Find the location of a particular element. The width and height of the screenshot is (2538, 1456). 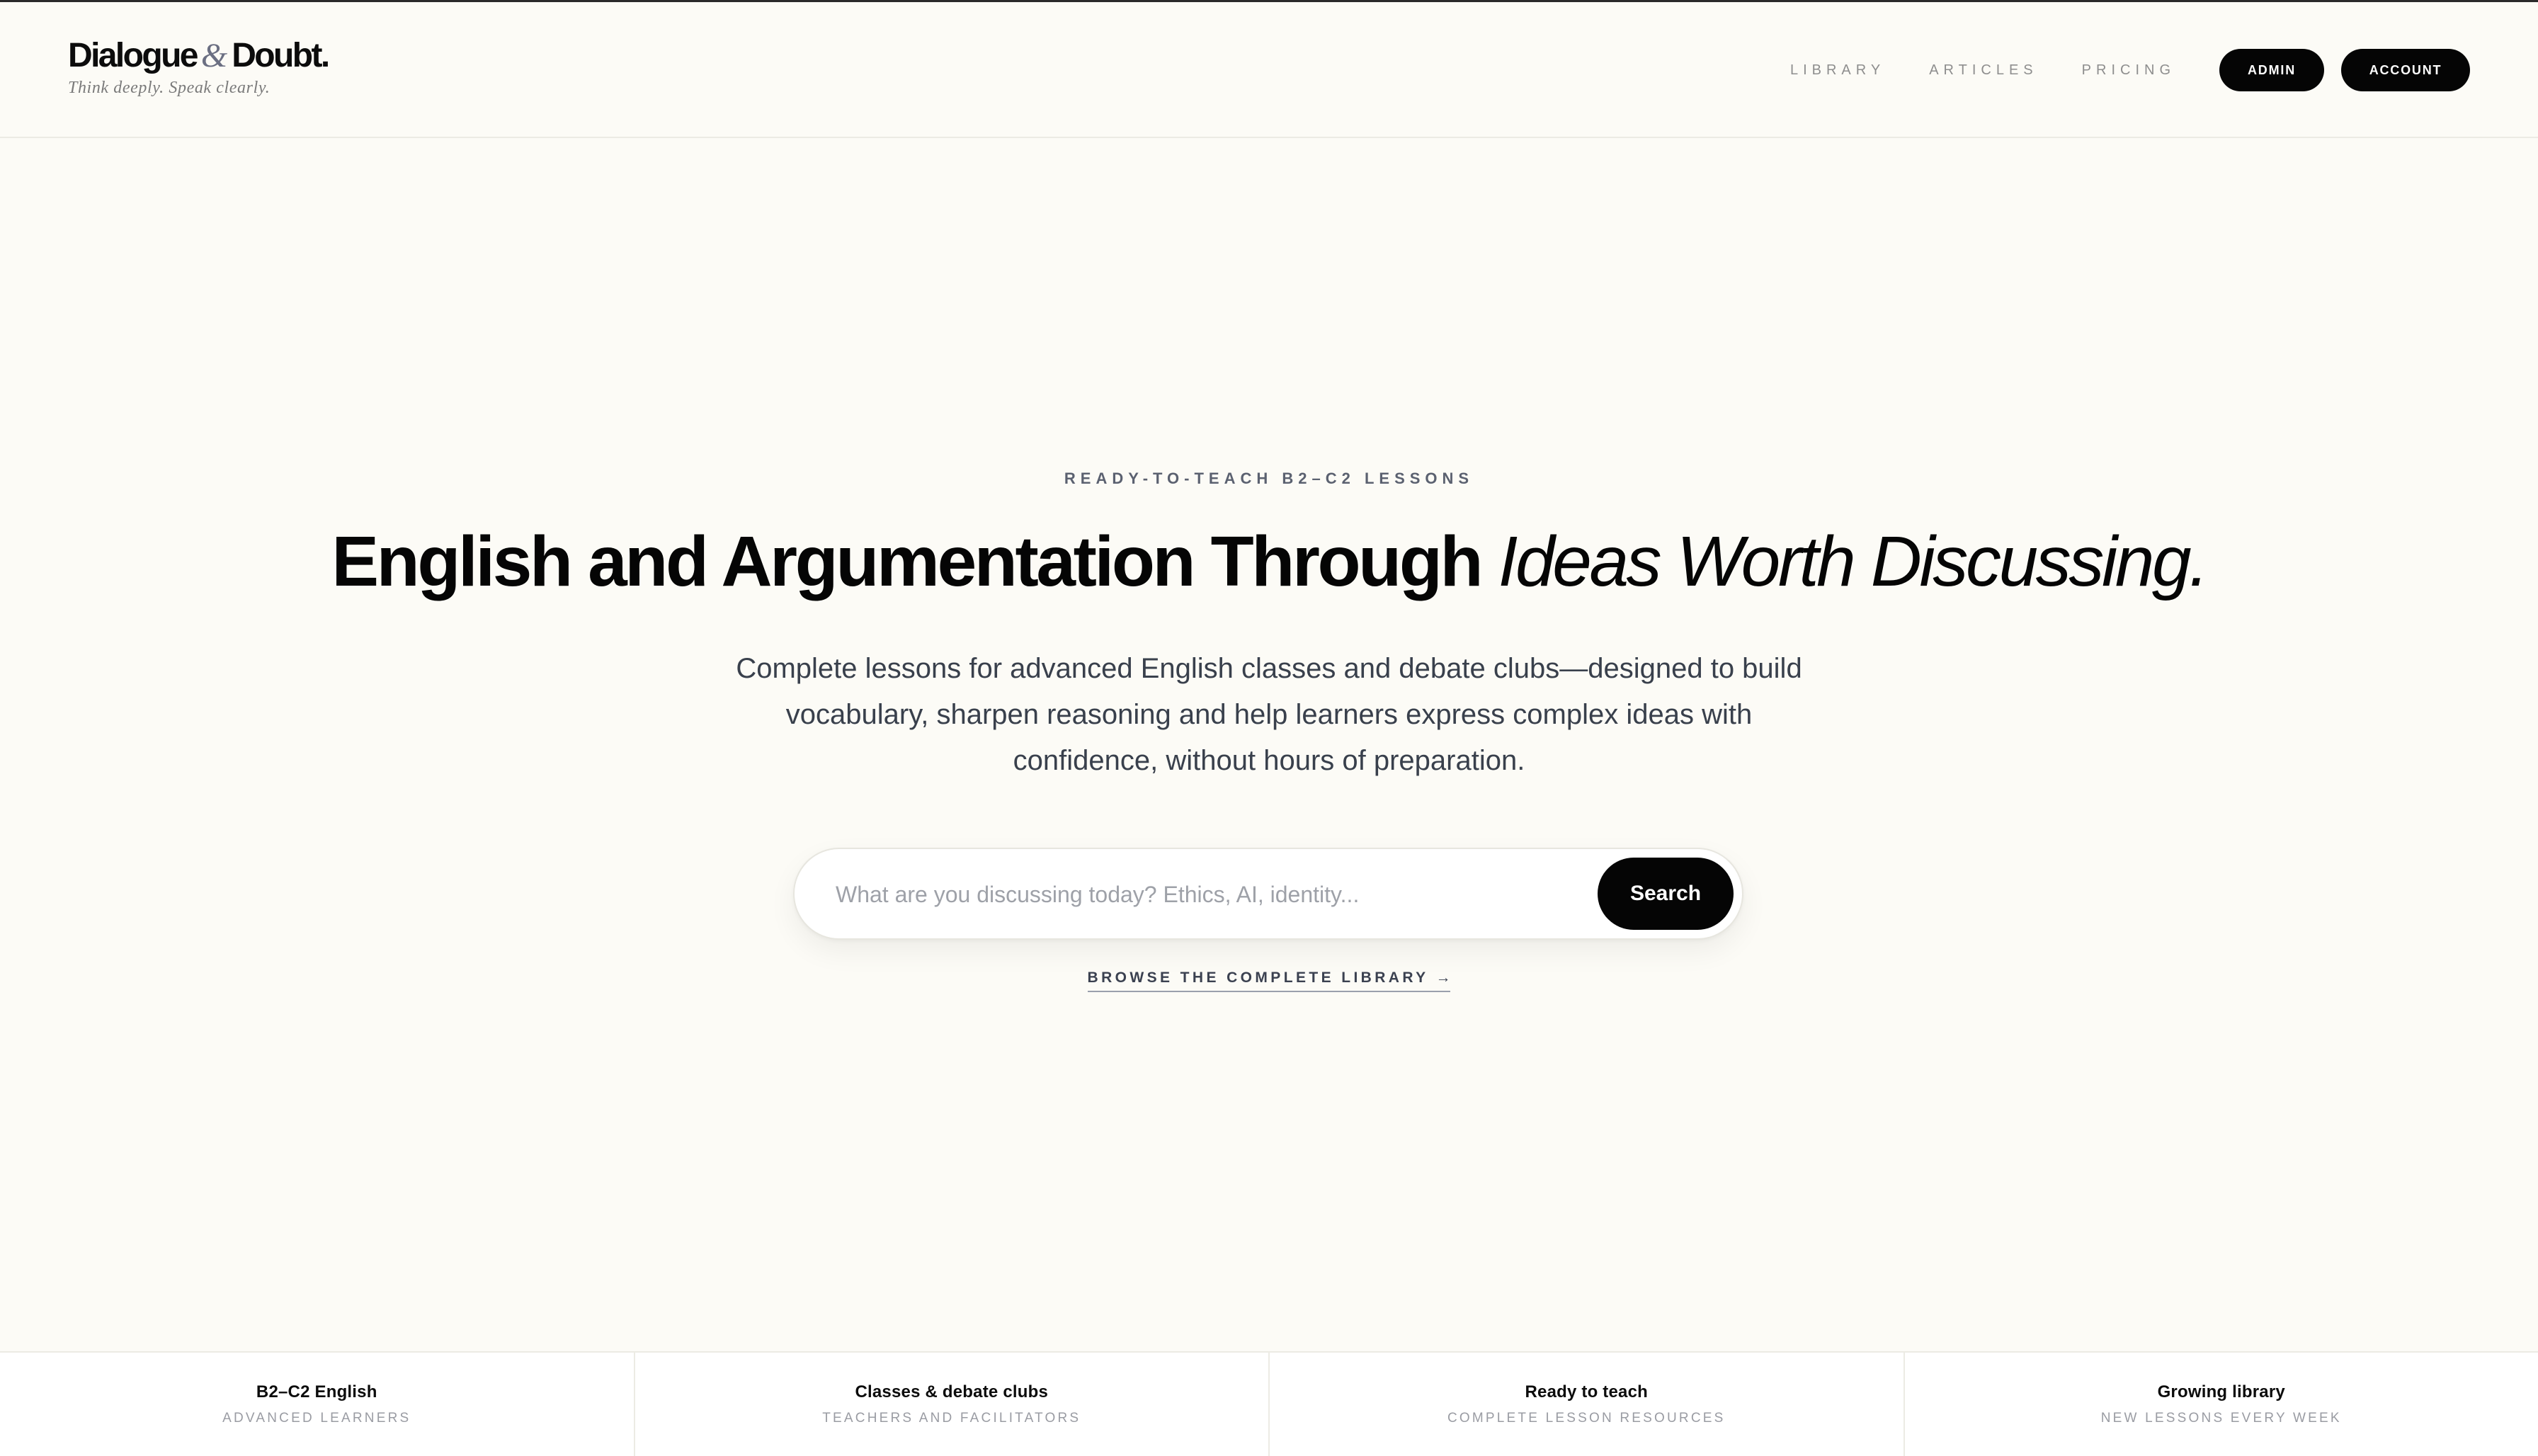

search-input is located at coordinates (1189, 894).